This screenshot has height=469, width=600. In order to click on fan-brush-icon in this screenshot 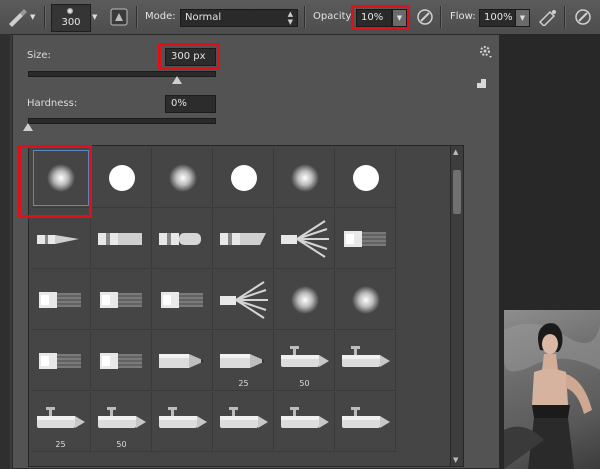, I will do `click(305, 239)`.